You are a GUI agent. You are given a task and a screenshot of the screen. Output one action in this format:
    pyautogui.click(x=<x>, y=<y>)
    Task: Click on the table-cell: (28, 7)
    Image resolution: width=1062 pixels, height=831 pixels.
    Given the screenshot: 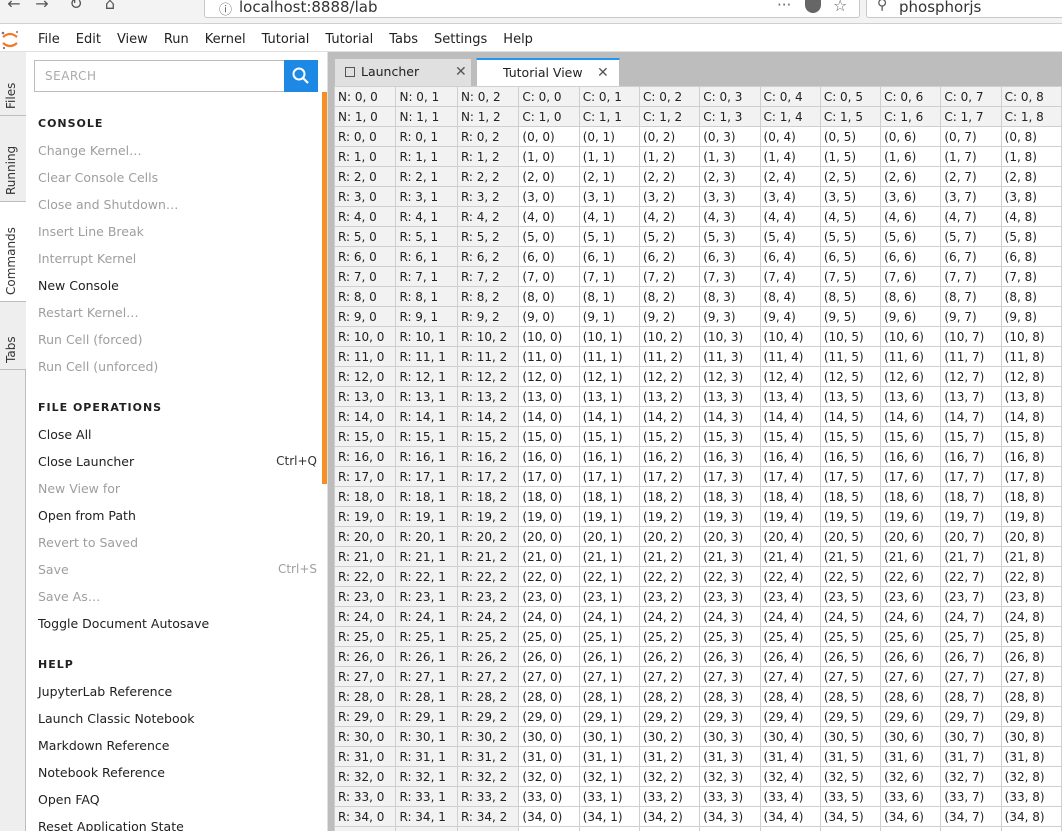 What is the action you would take?
    pyautogui.click(x=971, y=696)
    